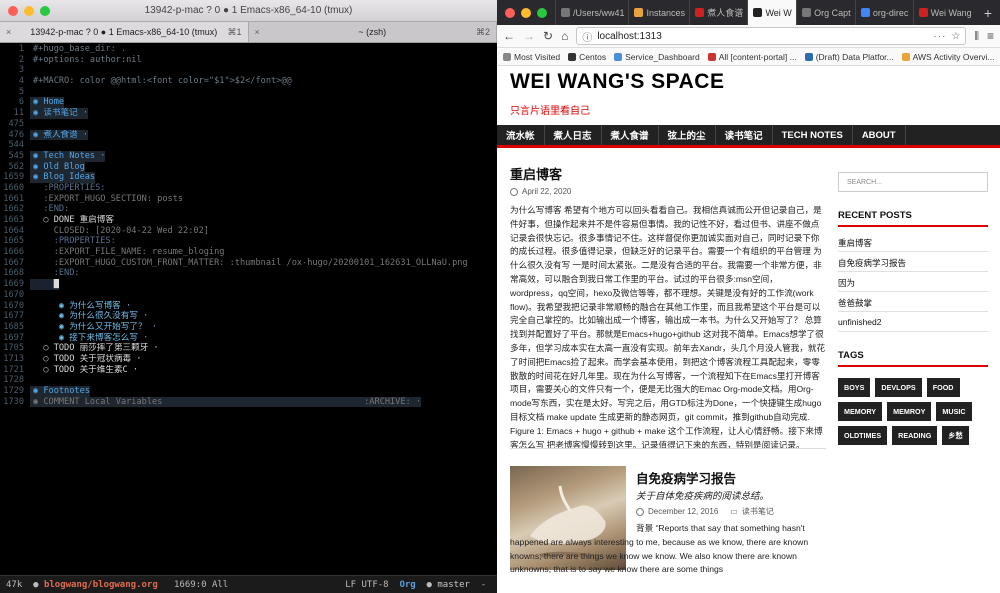  I want to click on code-line: 1663 ○ DONE 重启博客, so click(248, 220).